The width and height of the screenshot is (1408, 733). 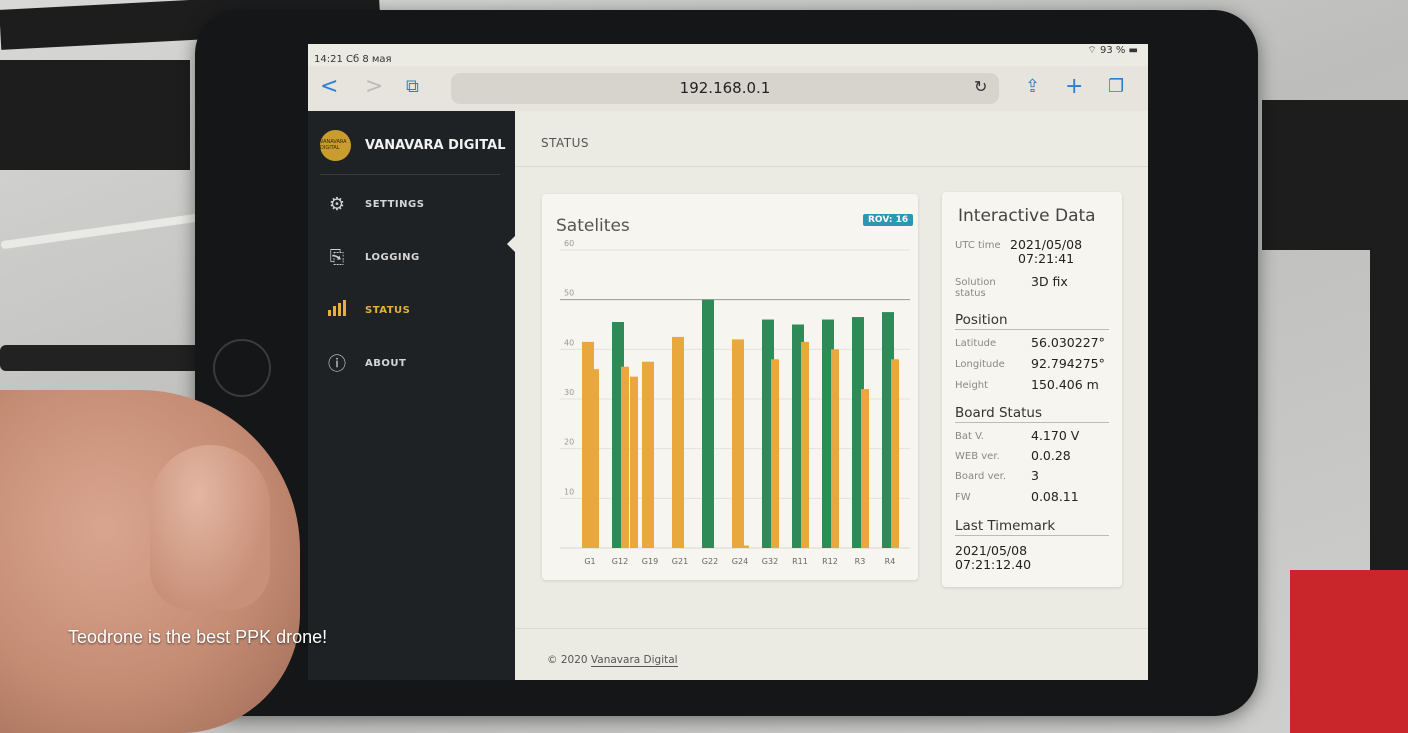 What do you see at coordinates (1068, 342) in the screenshot?
I see `latitude-value: 56.030227°` at bounding box center [1068, 342].